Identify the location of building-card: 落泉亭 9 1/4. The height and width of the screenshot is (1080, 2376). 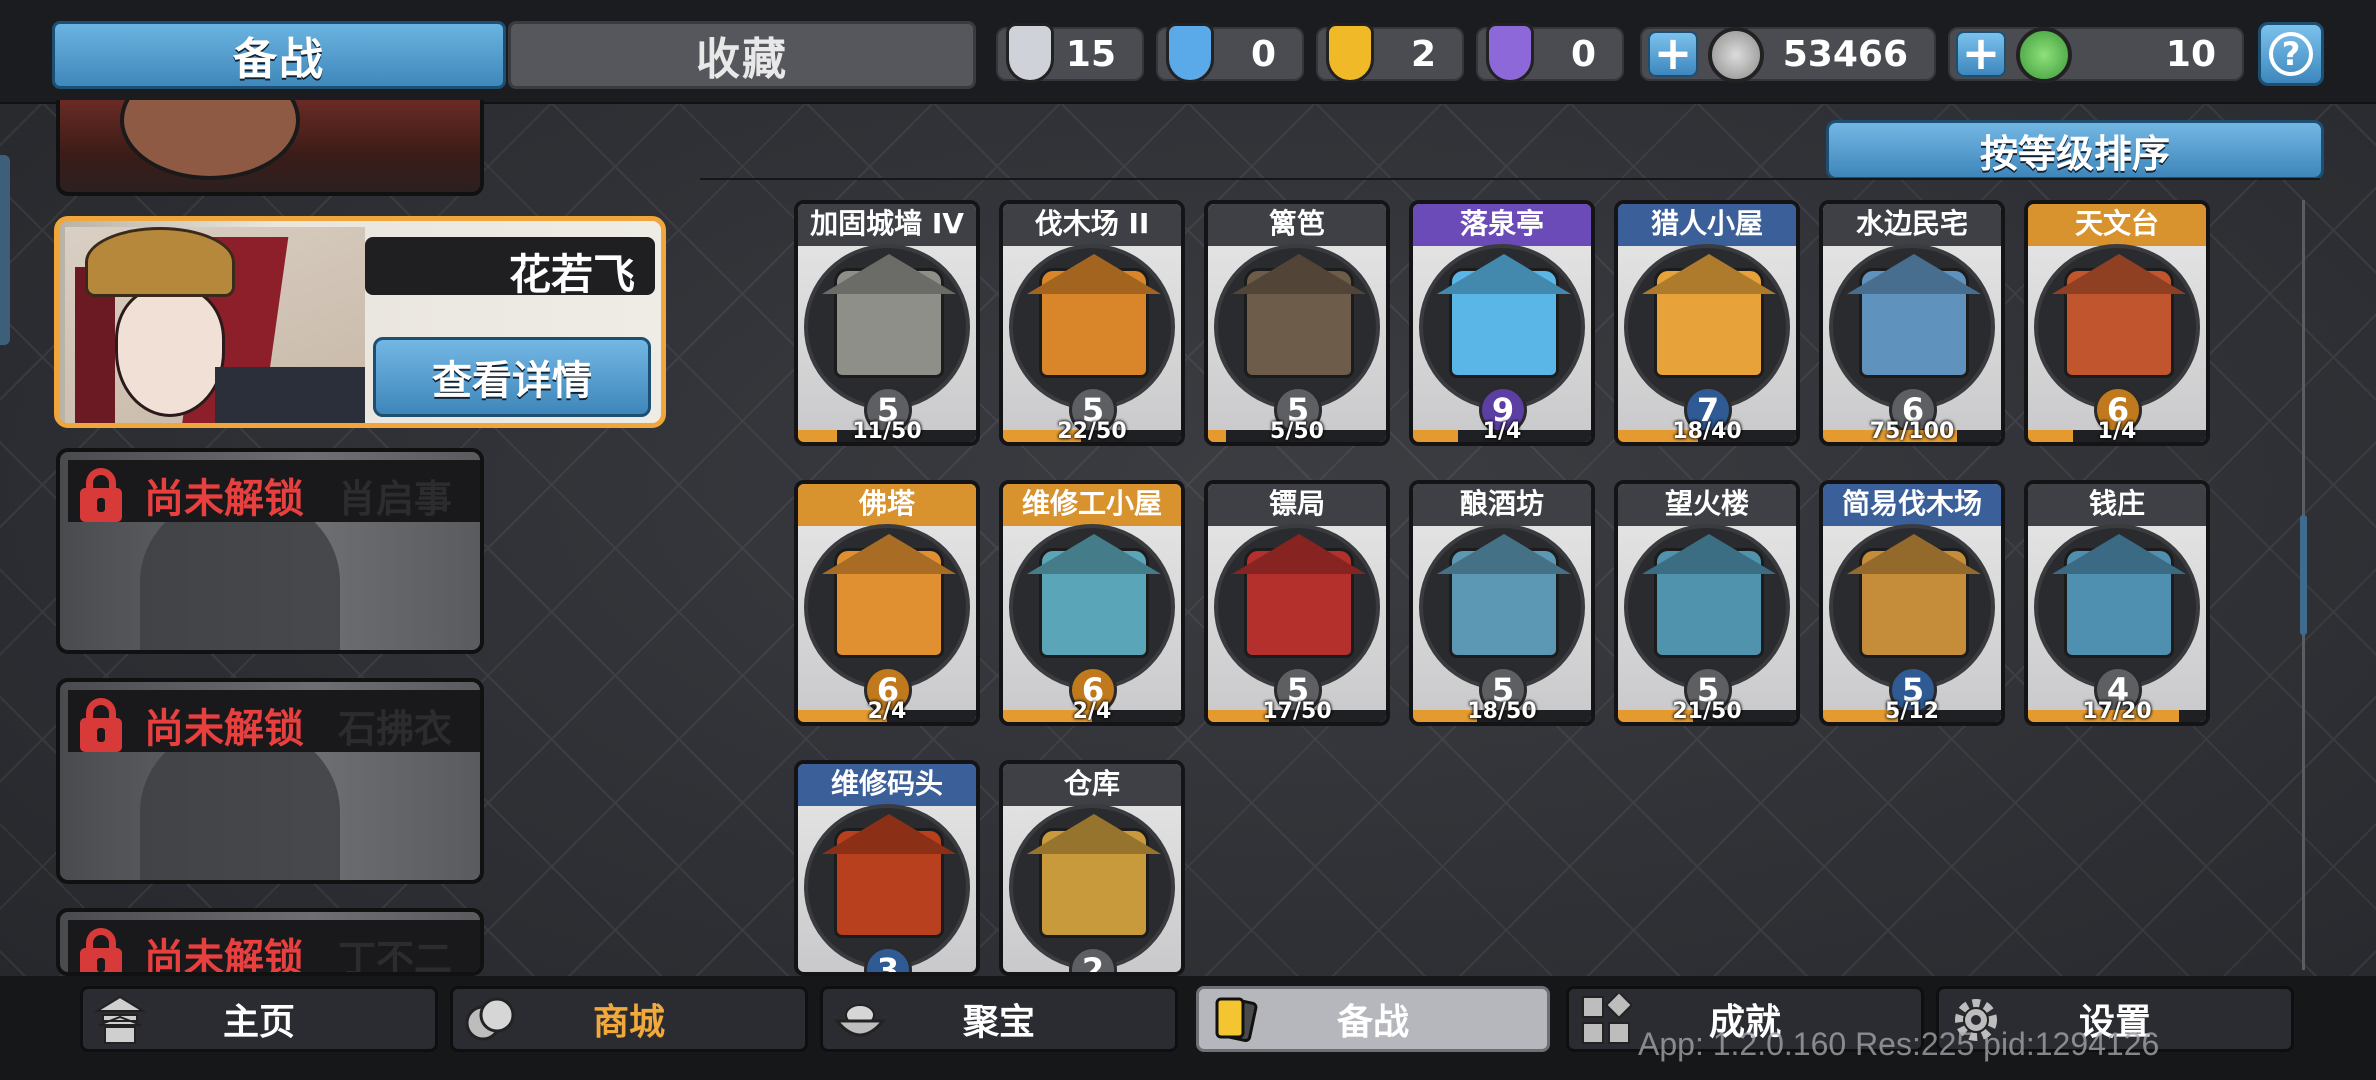
(1502, 323).